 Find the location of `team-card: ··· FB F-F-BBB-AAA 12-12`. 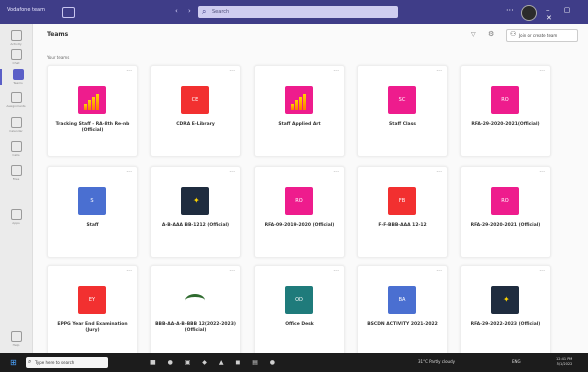

team-card: ··· FB F-F-BBB-AAA 12-12 is located at coordinates (402, 212).